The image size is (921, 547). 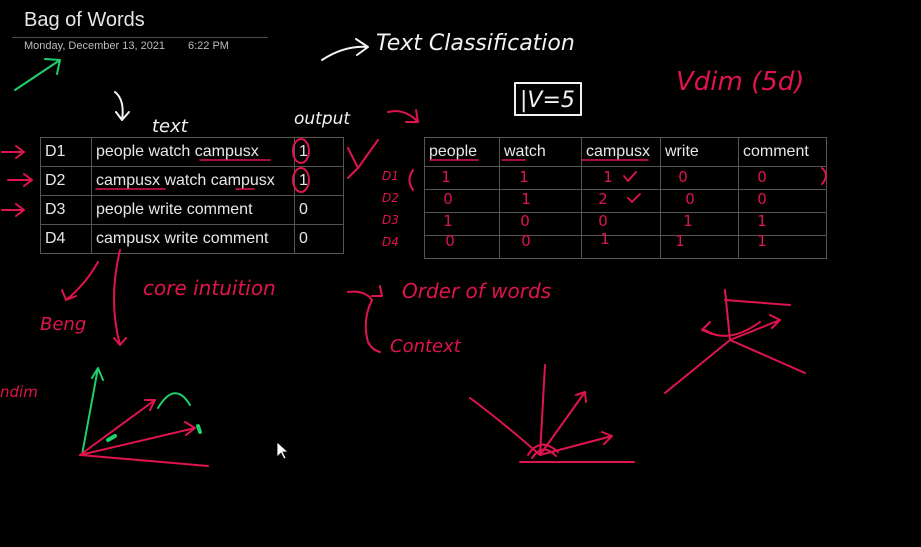 What do you see at coordinates (547, 100) in the screenshot?
I see `v-equals-note: |V=5` at bounding box center [547, 100].